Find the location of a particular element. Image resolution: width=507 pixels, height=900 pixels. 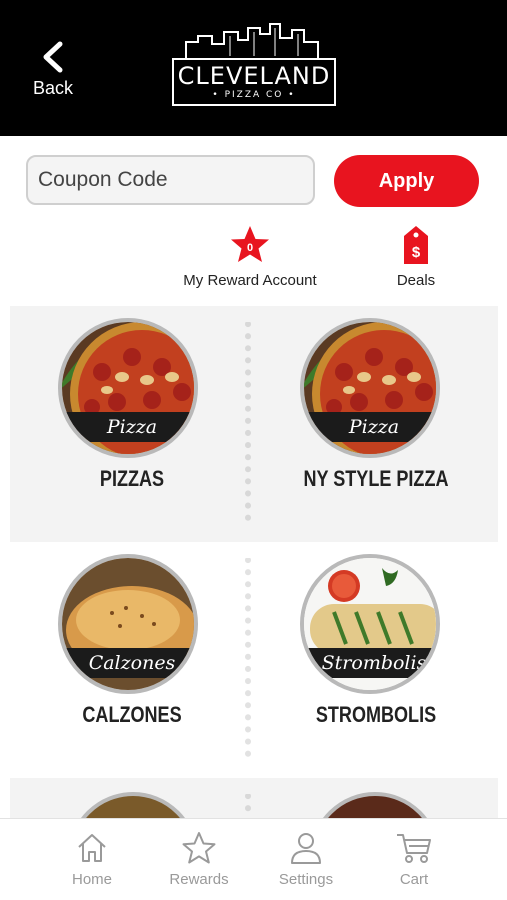

home-icon is located at coordinates (92, 848).